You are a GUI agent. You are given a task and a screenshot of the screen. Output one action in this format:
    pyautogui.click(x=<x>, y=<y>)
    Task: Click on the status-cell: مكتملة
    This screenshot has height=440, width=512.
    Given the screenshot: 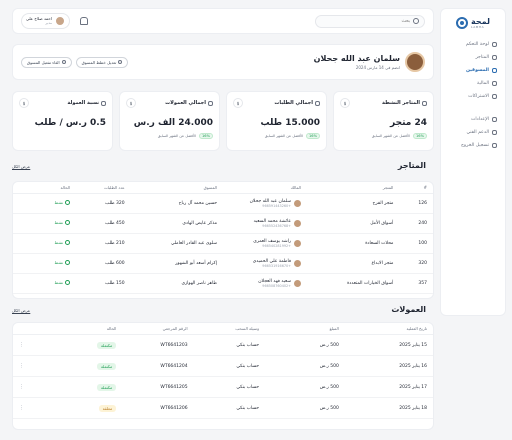 What is the action you would take?
    pyautogui.click(x=78, y=345)
    